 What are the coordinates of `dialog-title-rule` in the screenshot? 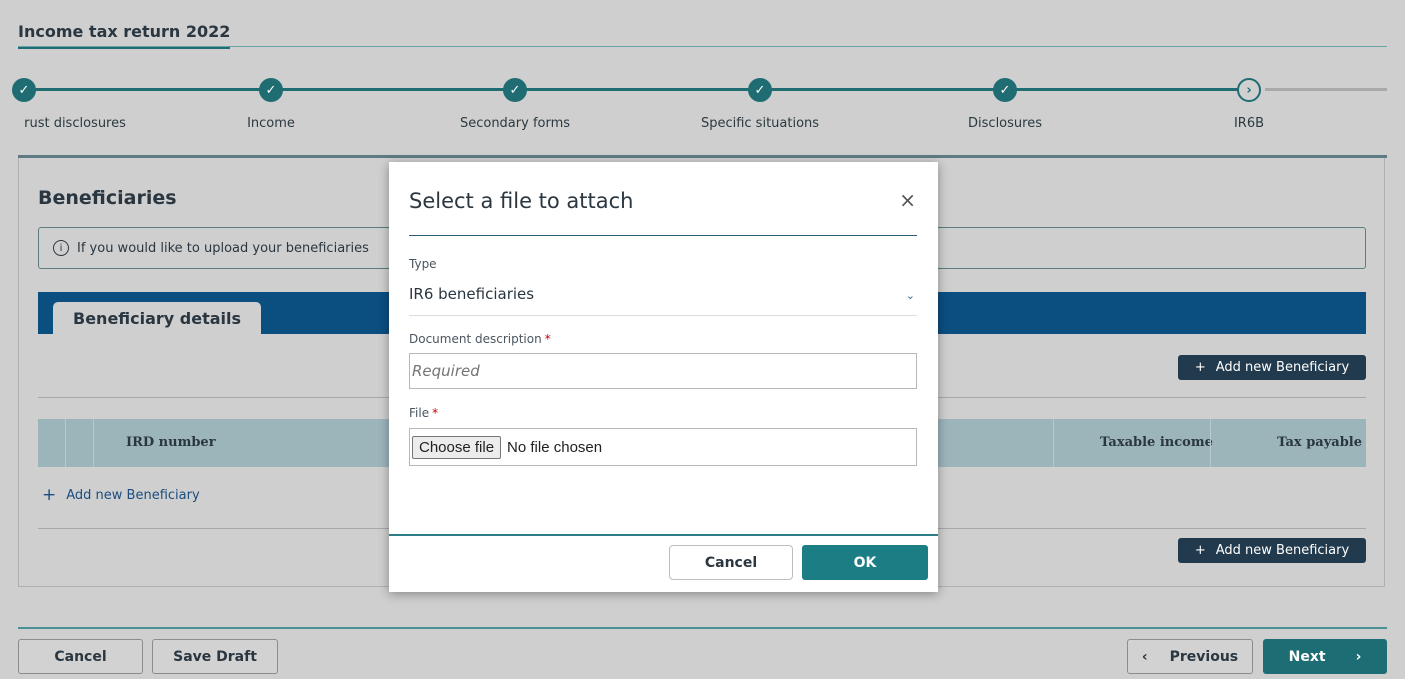 It's located at (663, 235).